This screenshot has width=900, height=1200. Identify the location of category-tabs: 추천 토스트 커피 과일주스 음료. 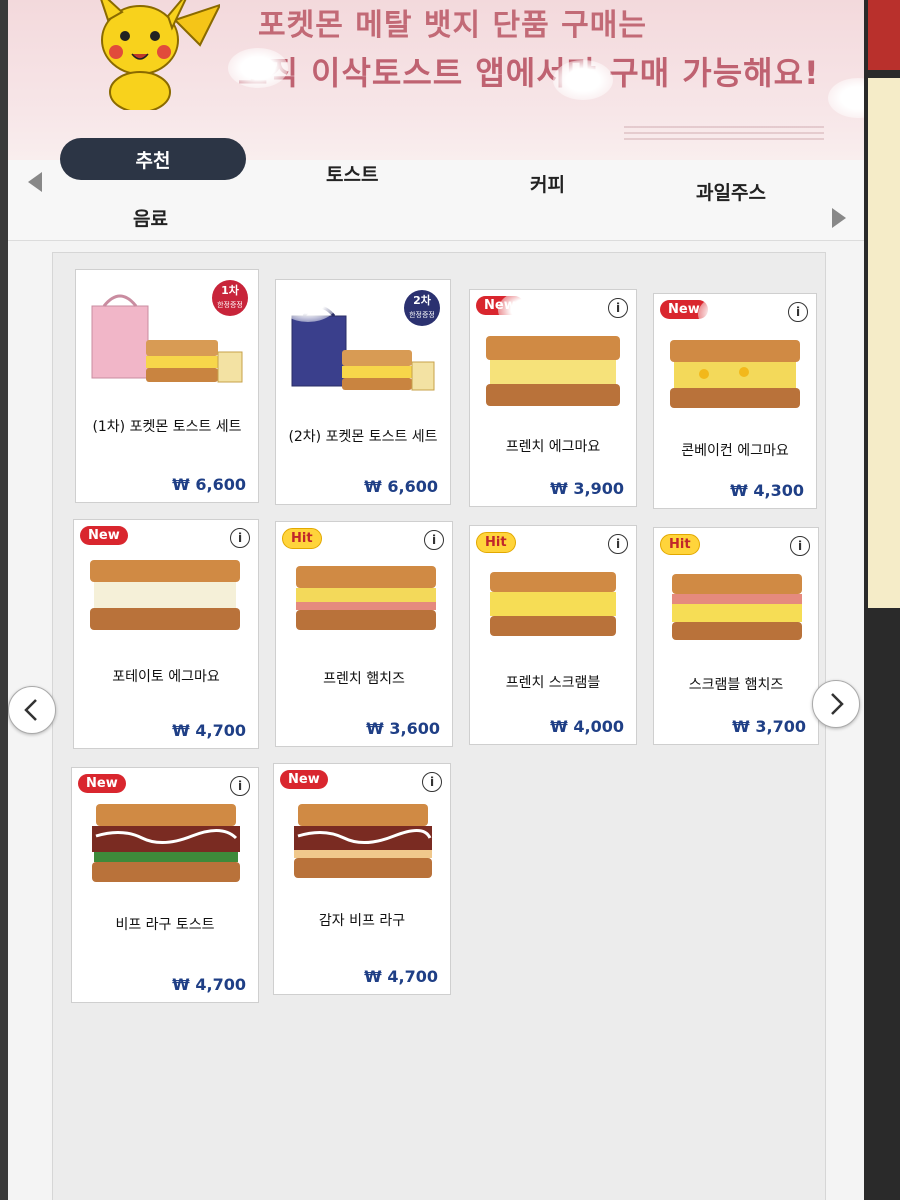
(436, 189).